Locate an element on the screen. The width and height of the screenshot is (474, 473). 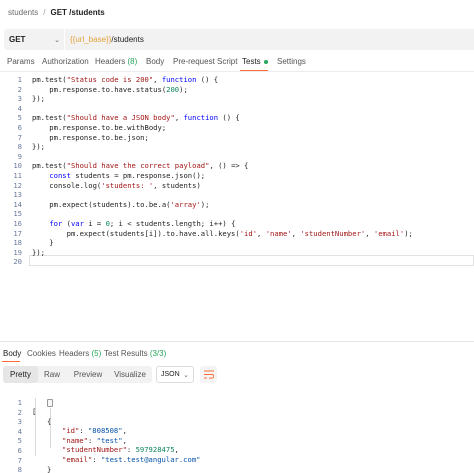
chevron-down-icon: ⌄ is located at coordinates (186, 375).